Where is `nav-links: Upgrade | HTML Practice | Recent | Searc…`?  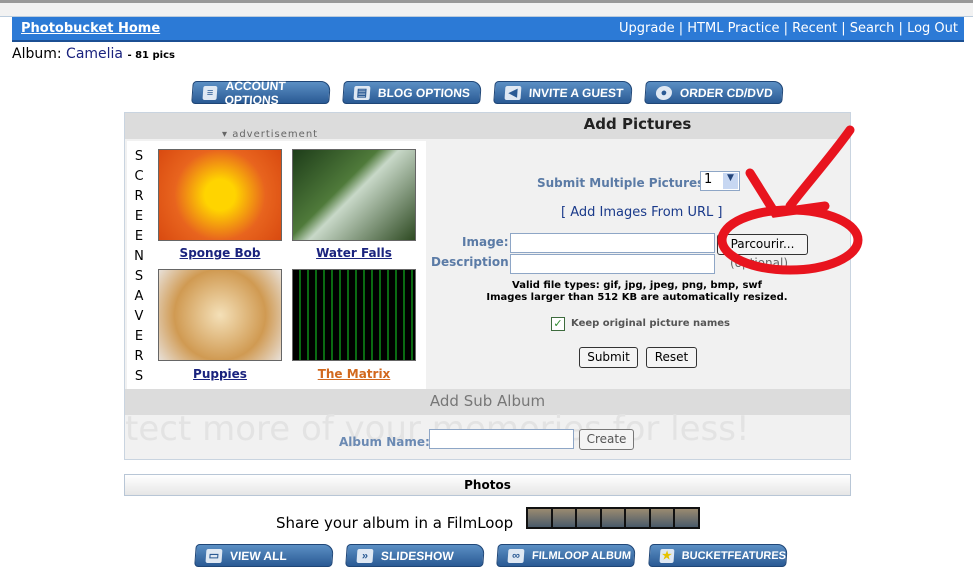 nav-links: Upgrade | HTML Practice | Recent | Searc… is located at coordinates (788, 28).